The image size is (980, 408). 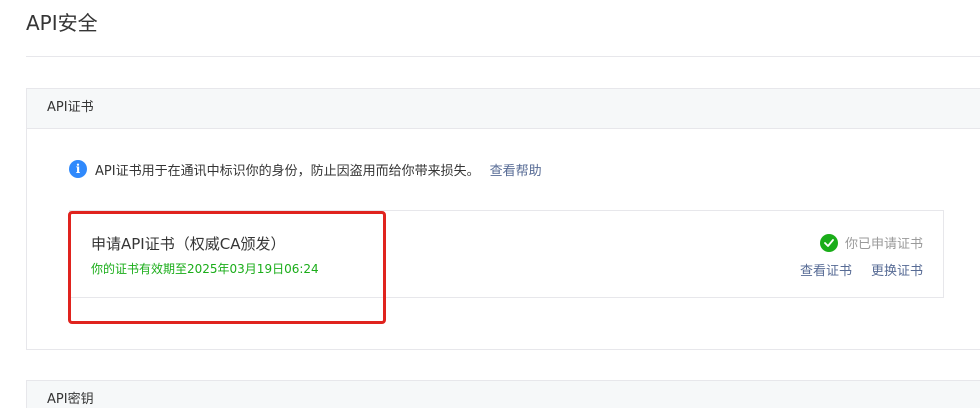 What do you see at coordinates (861, 269) in the screenshot?
I see `cert-actions: 查看证书 更换证书` at bounding box center [861, 269].